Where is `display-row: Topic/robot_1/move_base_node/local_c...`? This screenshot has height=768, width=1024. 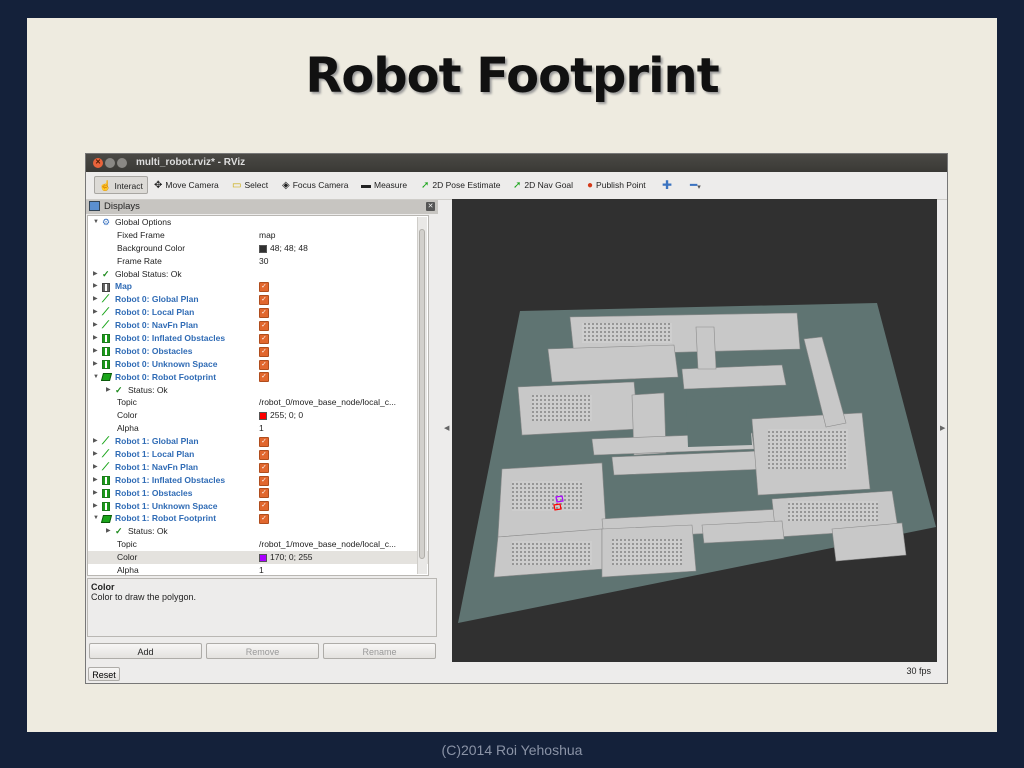
display-row: Topic/robot_1/move_base_node/local_c... is located at coordinates (258, 544).